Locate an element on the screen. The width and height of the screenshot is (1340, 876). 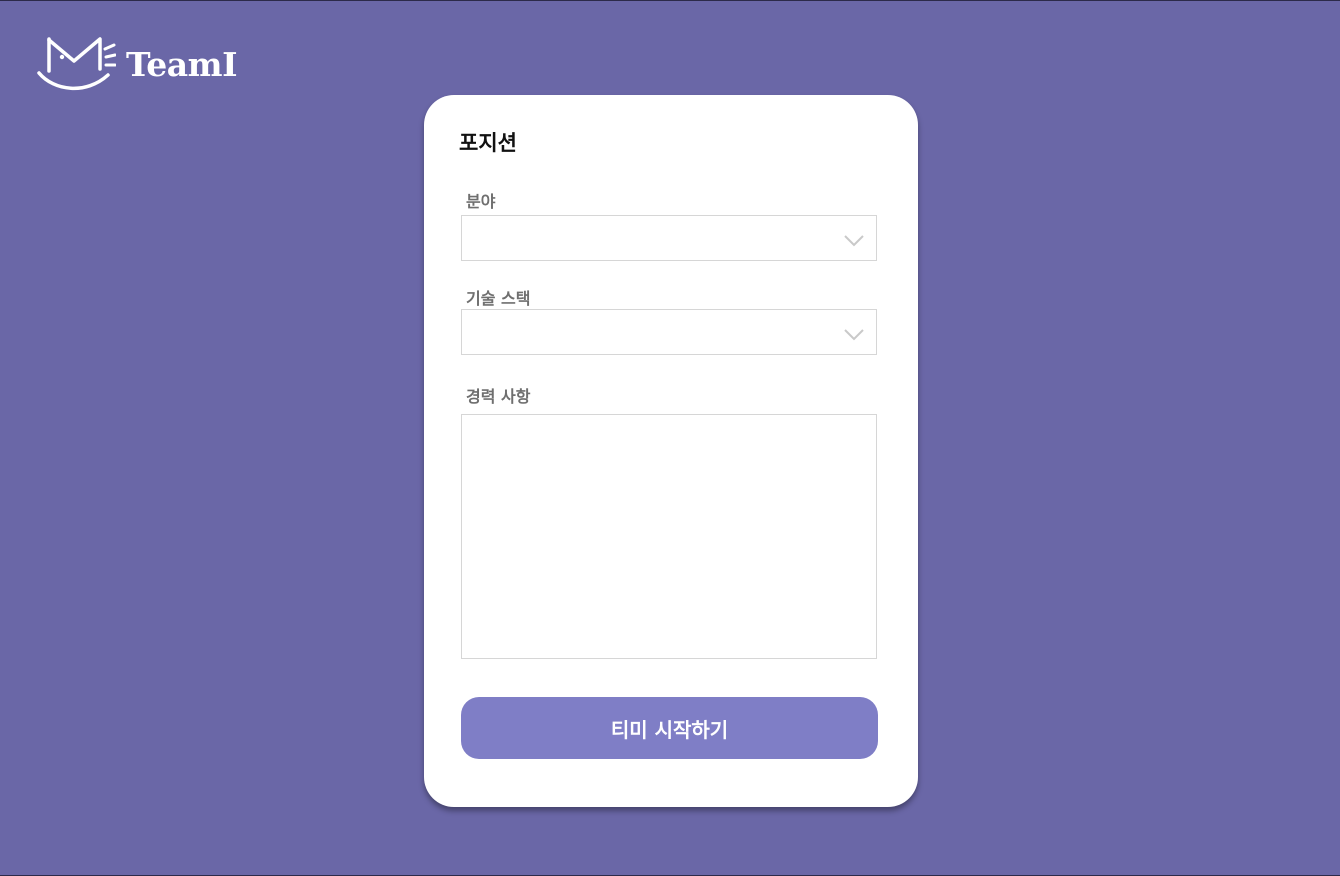
career-label: 경력 사항 is located at coordinates (498, 396).